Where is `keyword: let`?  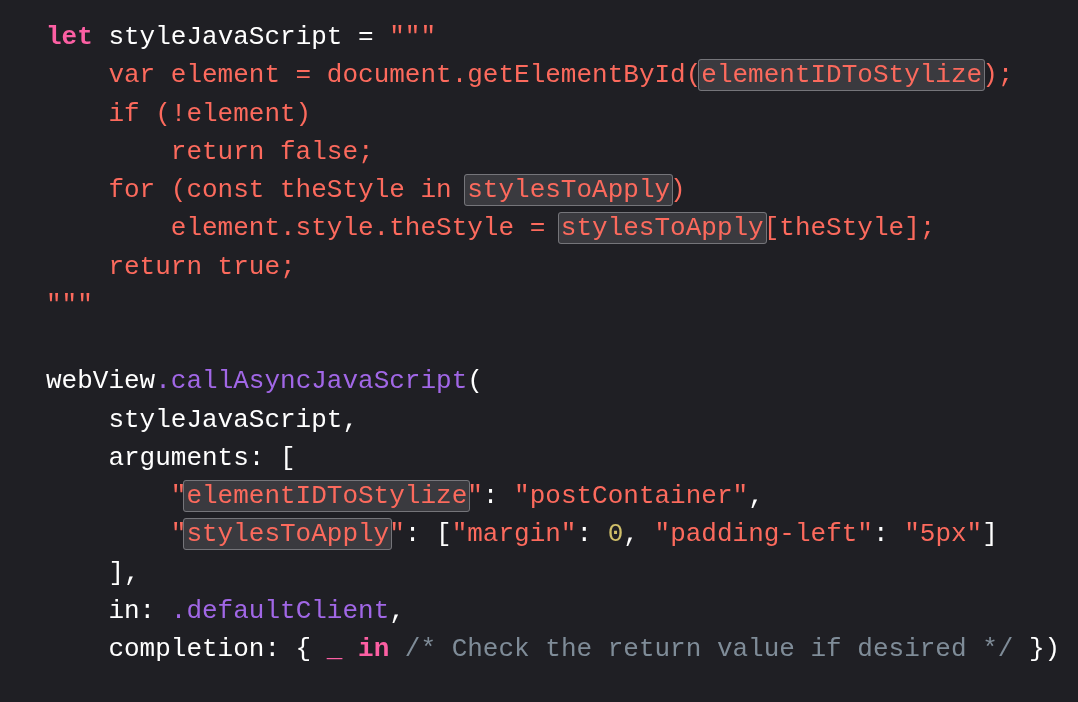
keyword: let is located at coordinates (69, 37).